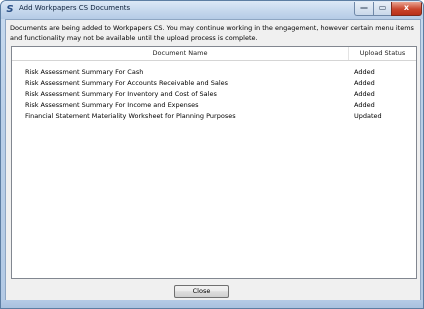 This screenshot has width=424, height=309. I want to click on maximize-button: ▭, so click(382, 9).